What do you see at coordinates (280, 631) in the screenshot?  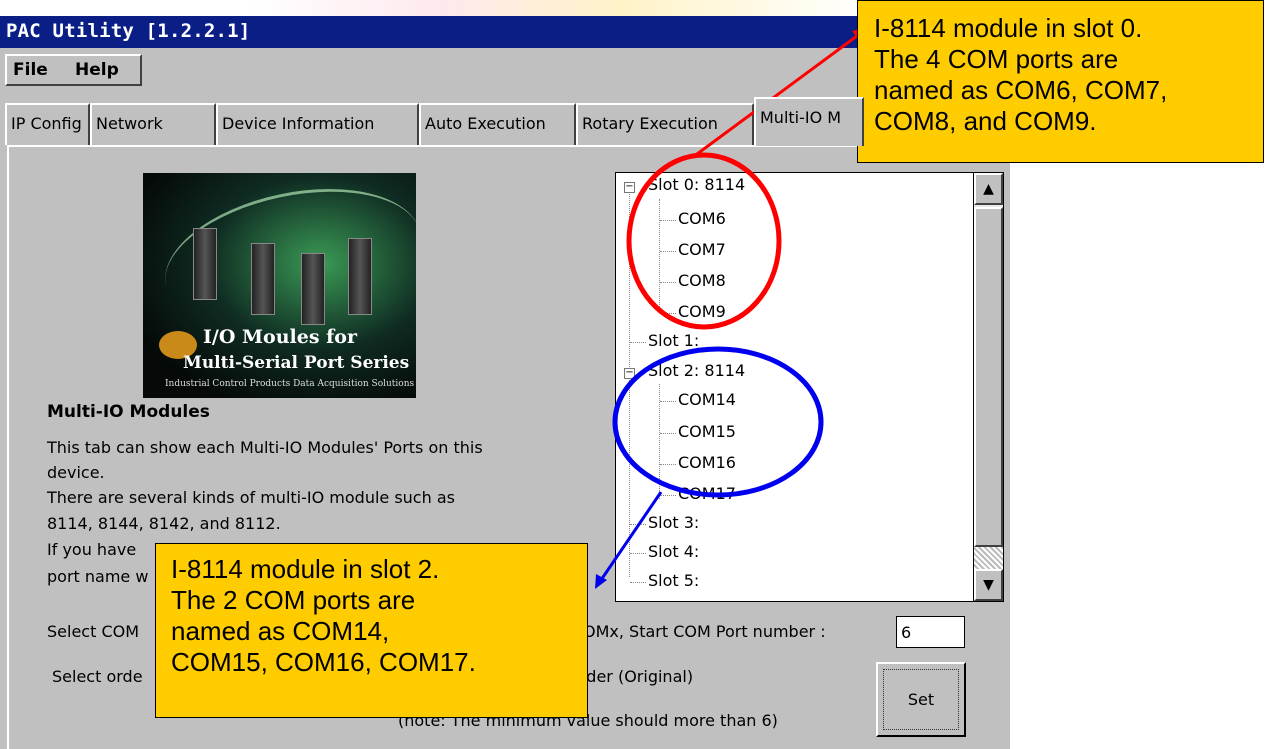 I see `callout-text: named as COM14,` at bounding box center [280, 631].